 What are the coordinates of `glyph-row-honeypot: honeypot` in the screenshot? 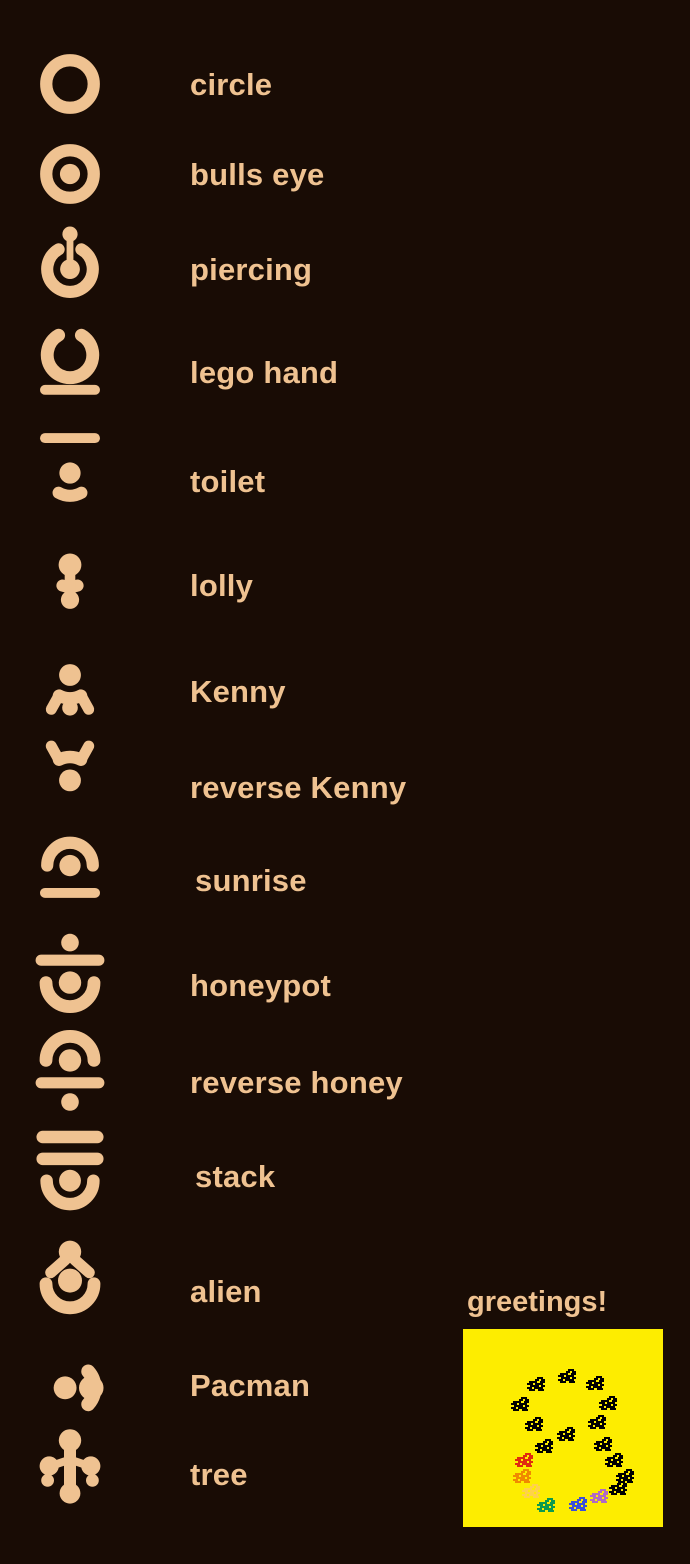 It's located at (345, 985).